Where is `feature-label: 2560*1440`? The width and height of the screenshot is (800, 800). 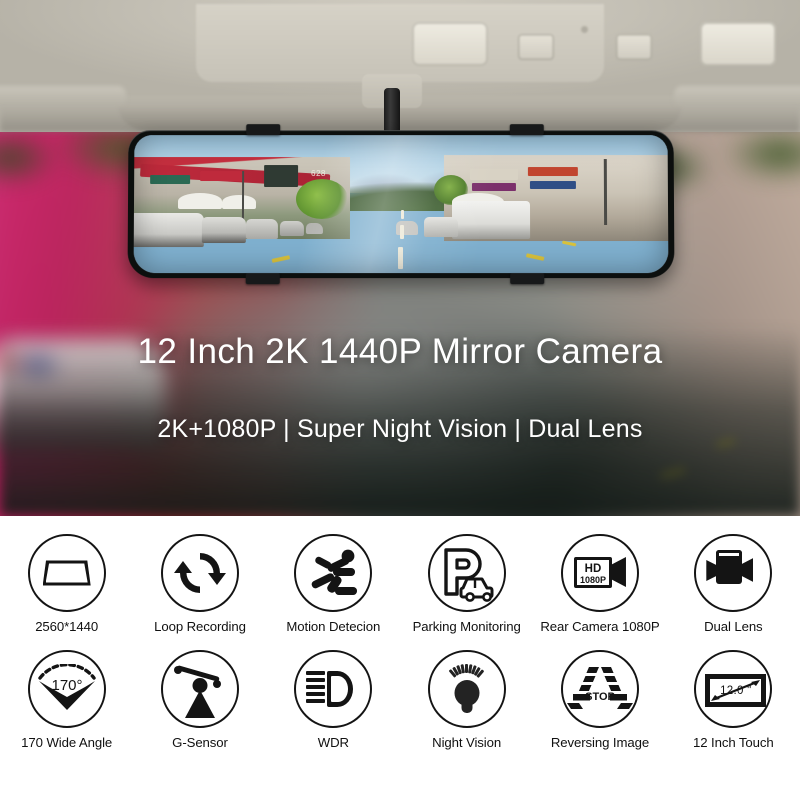
feature-label: 2560*1440 is located at coordinates (67, 626).